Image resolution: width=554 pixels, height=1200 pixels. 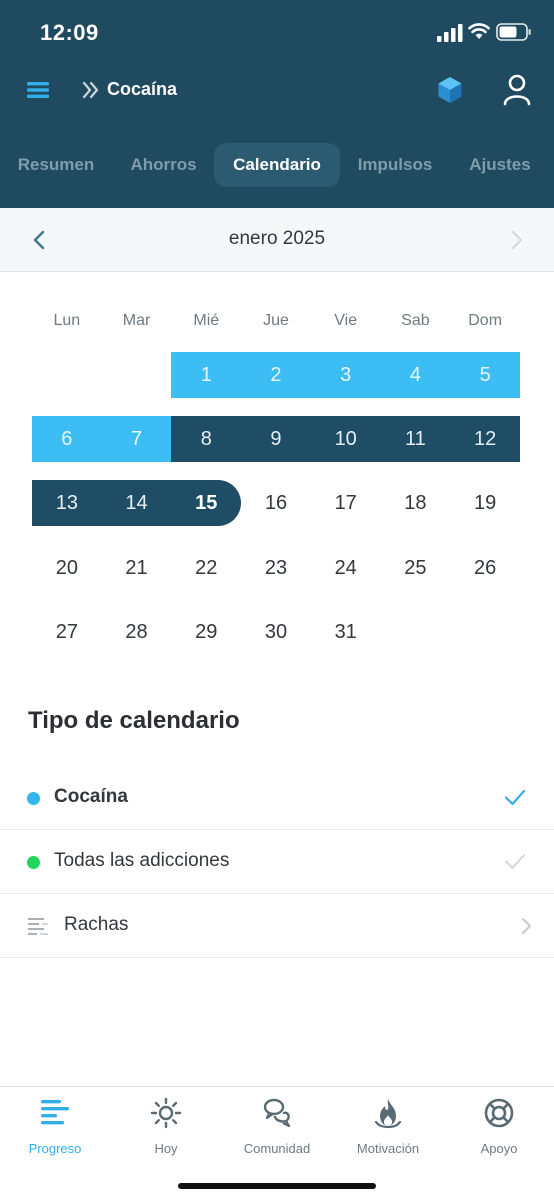 What do you see at coordinates (206, 632) in the screenshot?
I see `calendar-day: 29` at bounding box center [206, 632].